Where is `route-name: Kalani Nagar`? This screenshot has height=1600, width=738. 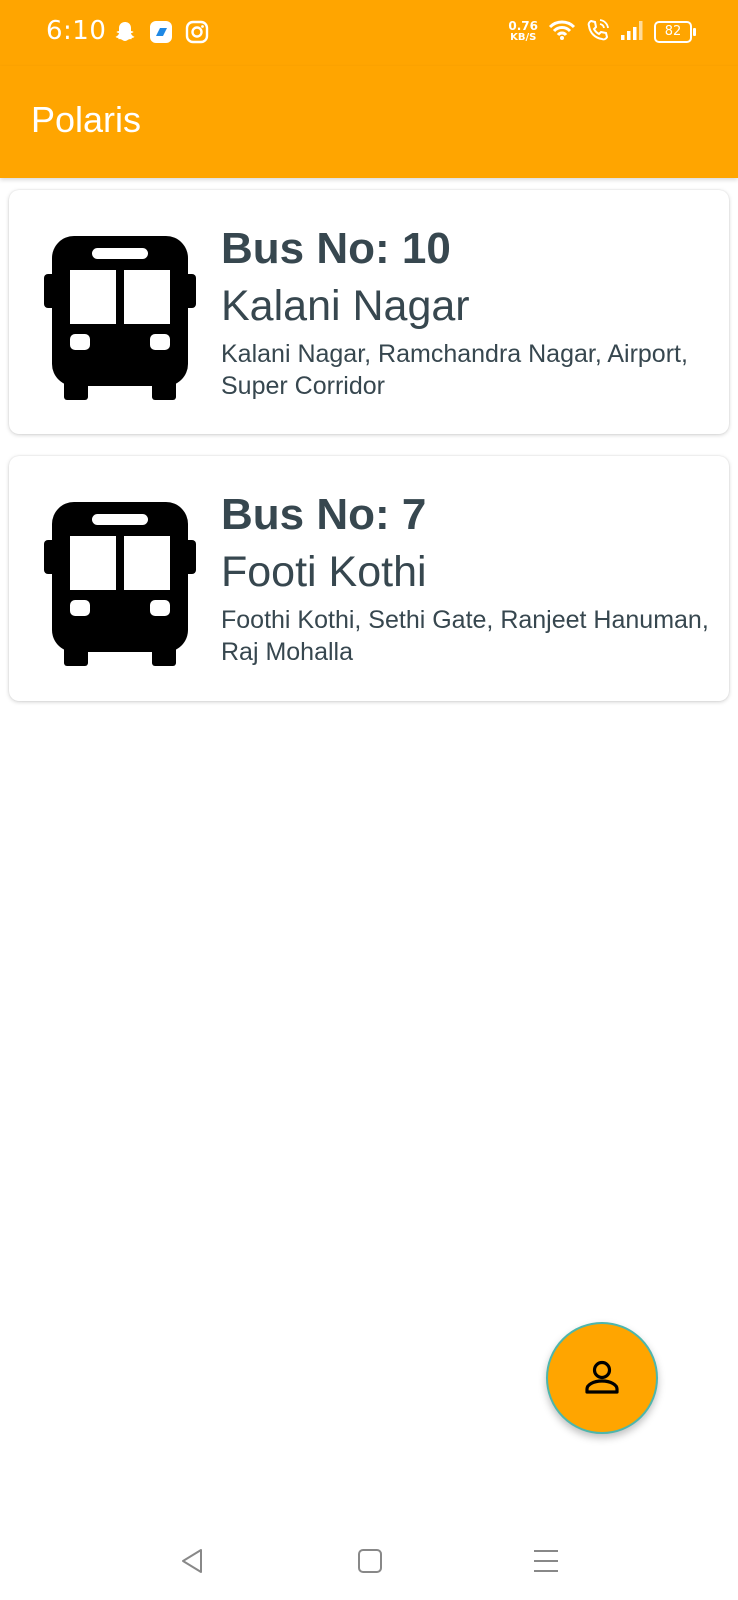
route-name: Kalani Nagar is located at coordinates (345, 306).